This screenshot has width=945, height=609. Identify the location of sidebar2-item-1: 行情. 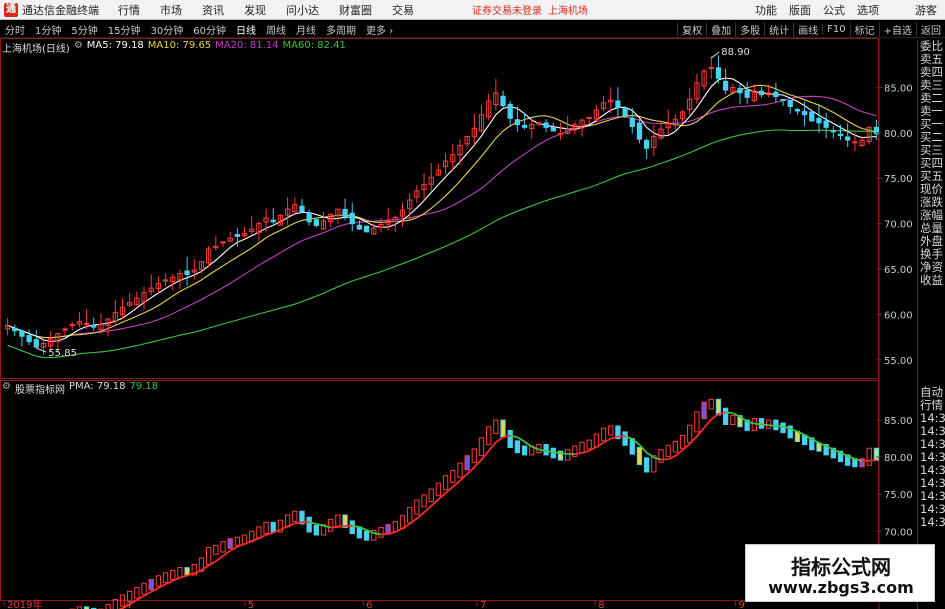
(931, 405).